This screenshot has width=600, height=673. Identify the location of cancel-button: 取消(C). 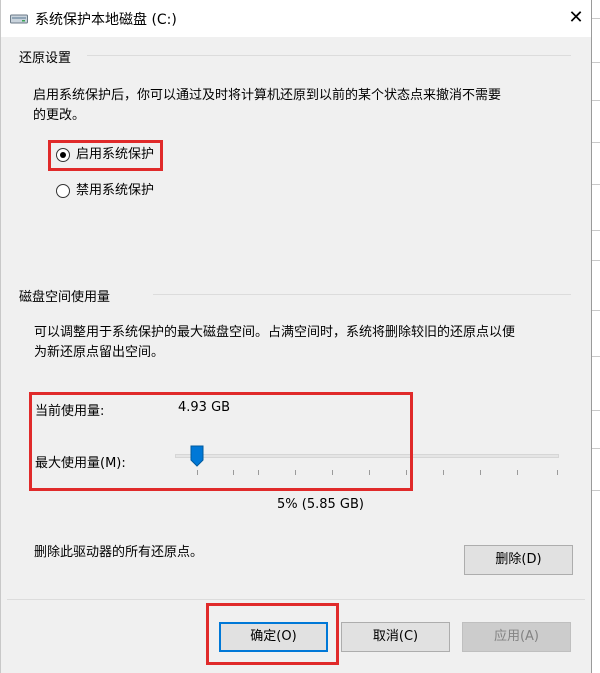
(395, 637).